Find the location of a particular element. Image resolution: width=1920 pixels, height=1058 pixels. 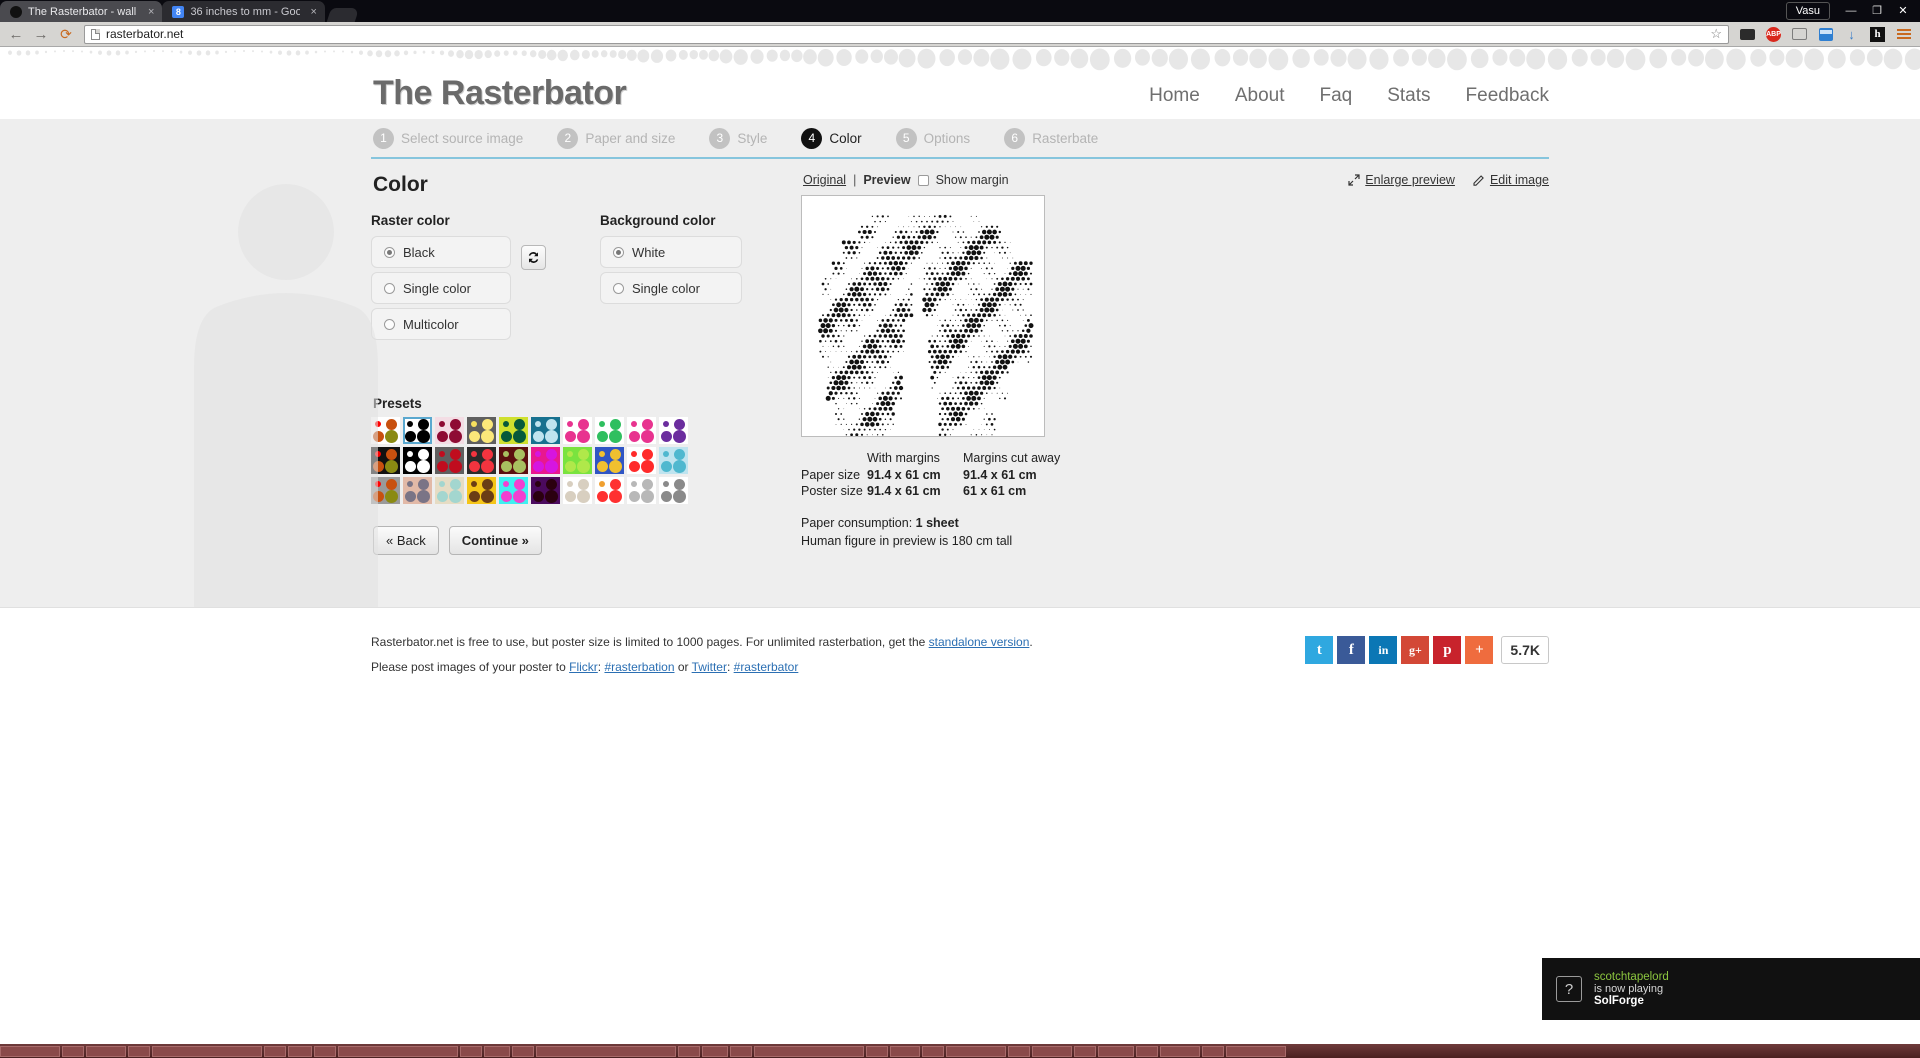

chrome-menu-icon is located at coordinates (1903, 34).